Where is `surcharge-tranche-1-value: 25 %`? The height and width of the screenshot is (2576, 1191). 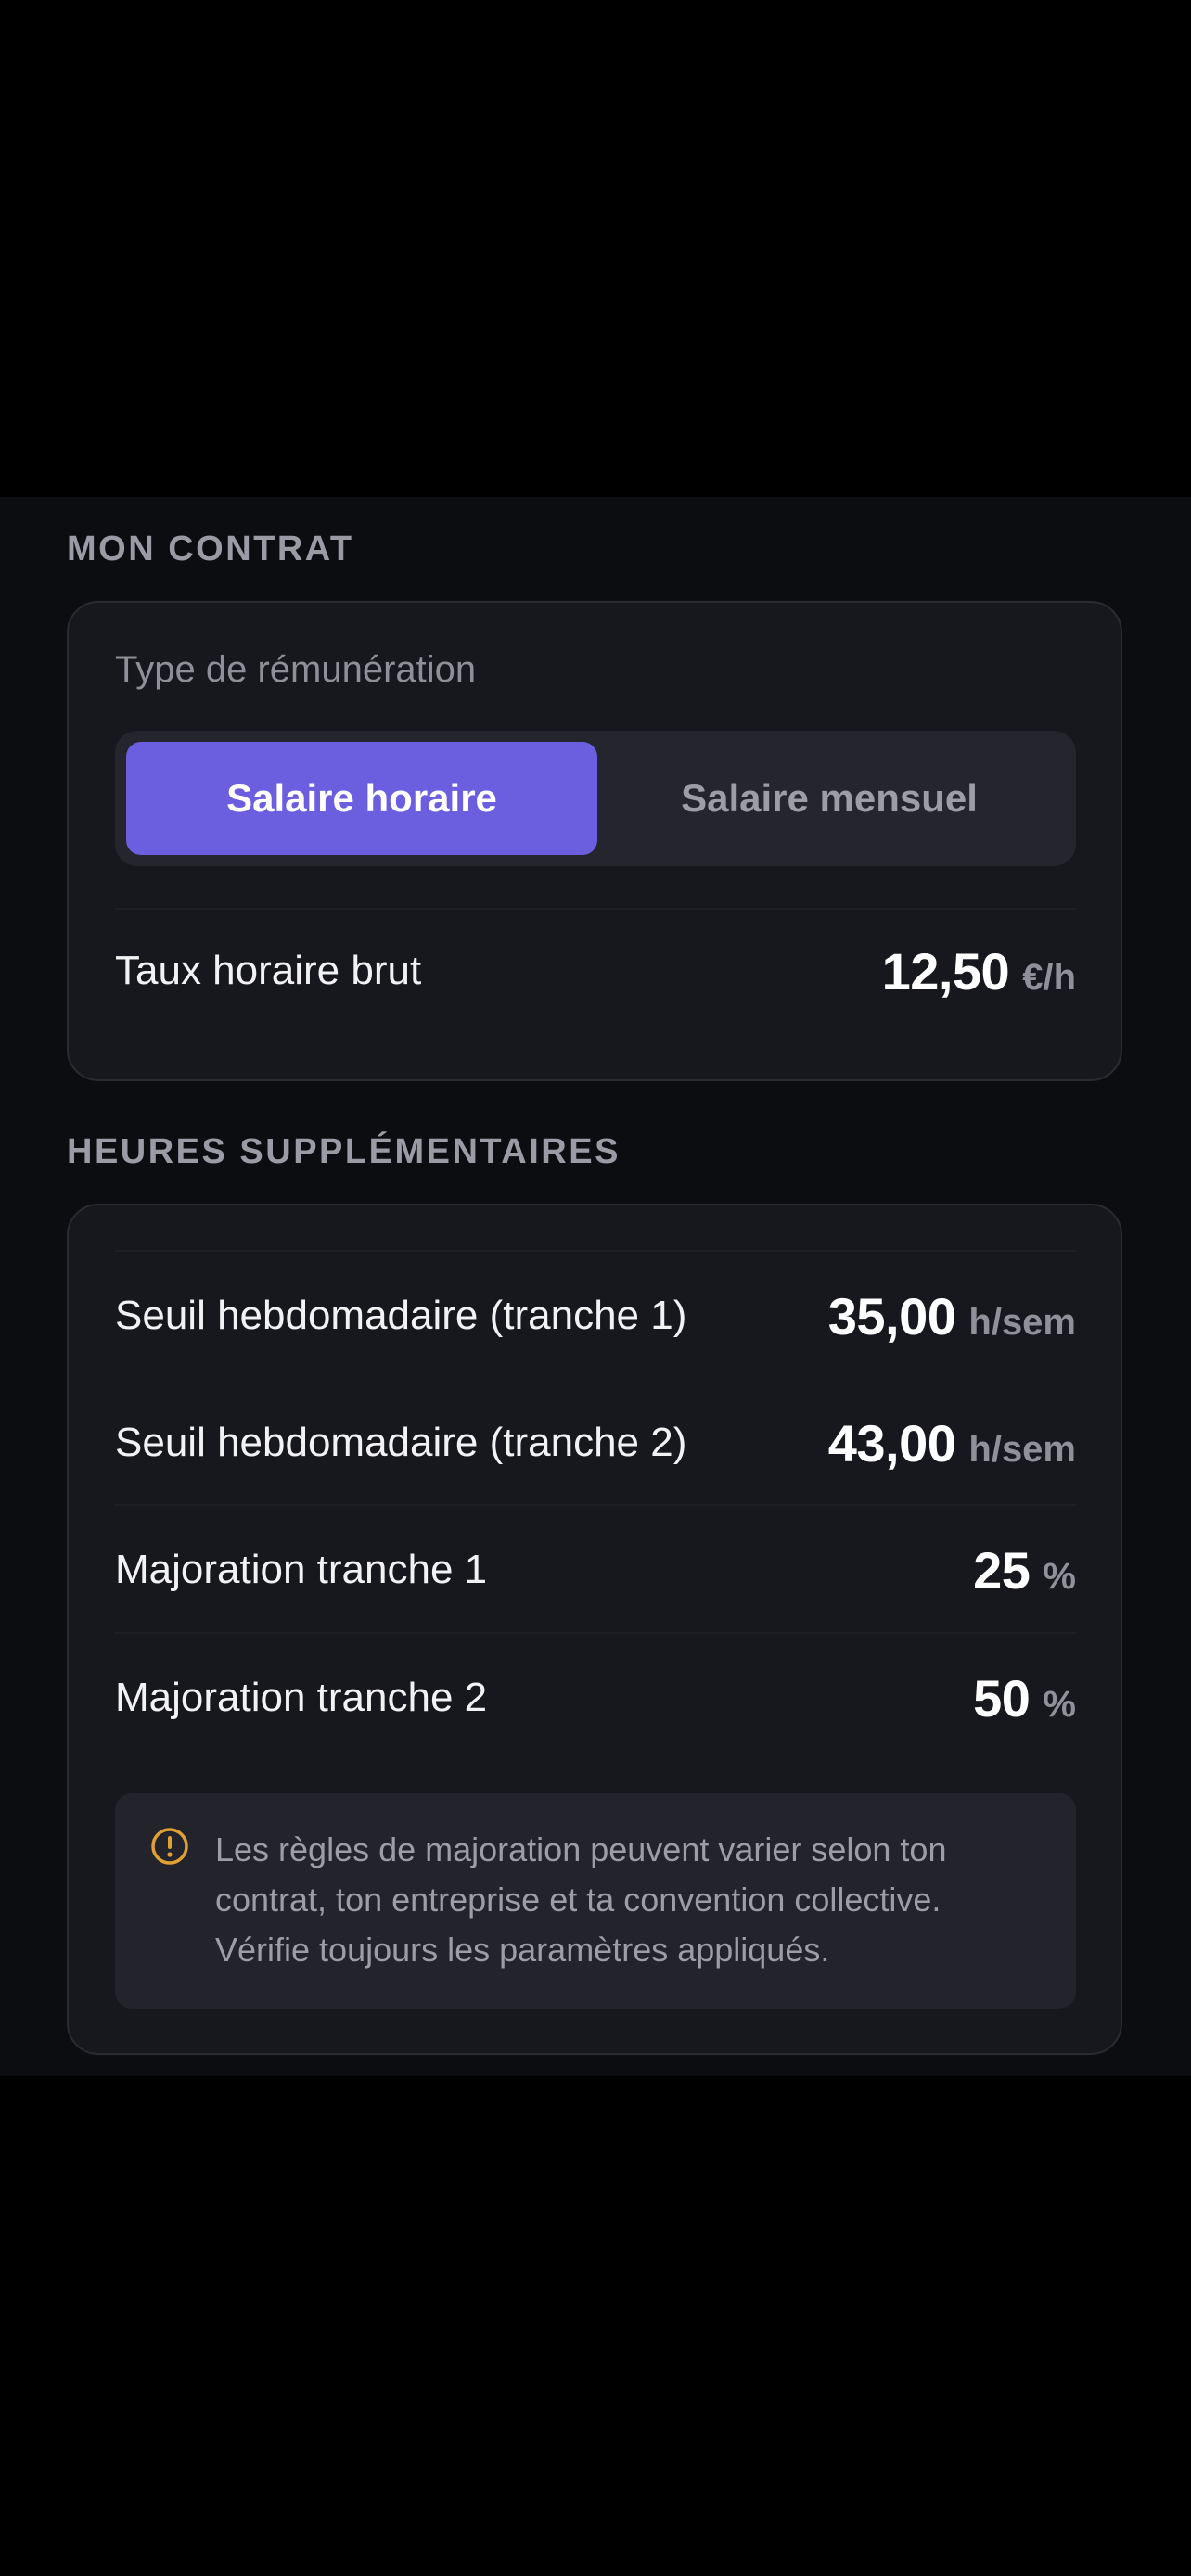 surcharge-tranche-1-value: 25 % is located at coordinates (1024, 1570).